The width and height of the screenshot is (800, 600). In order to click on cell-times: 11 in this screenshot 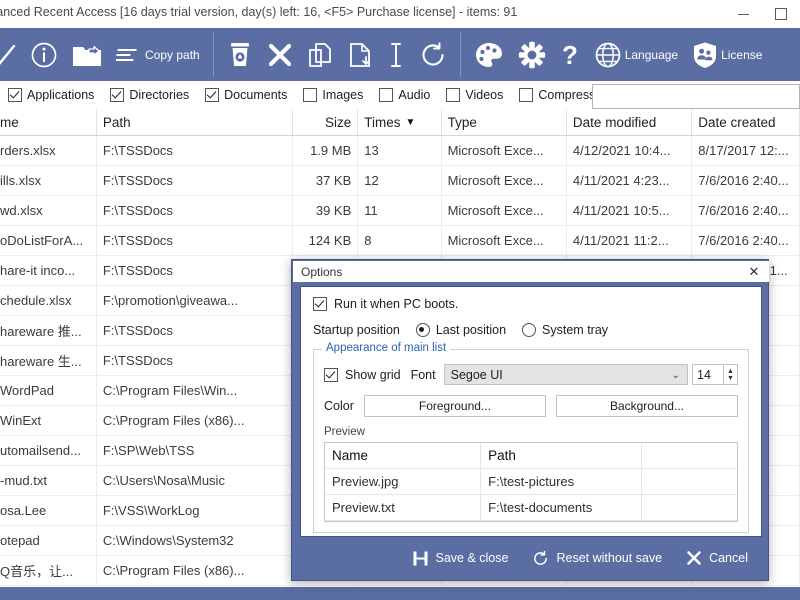, I will do `click(400, 210)`.